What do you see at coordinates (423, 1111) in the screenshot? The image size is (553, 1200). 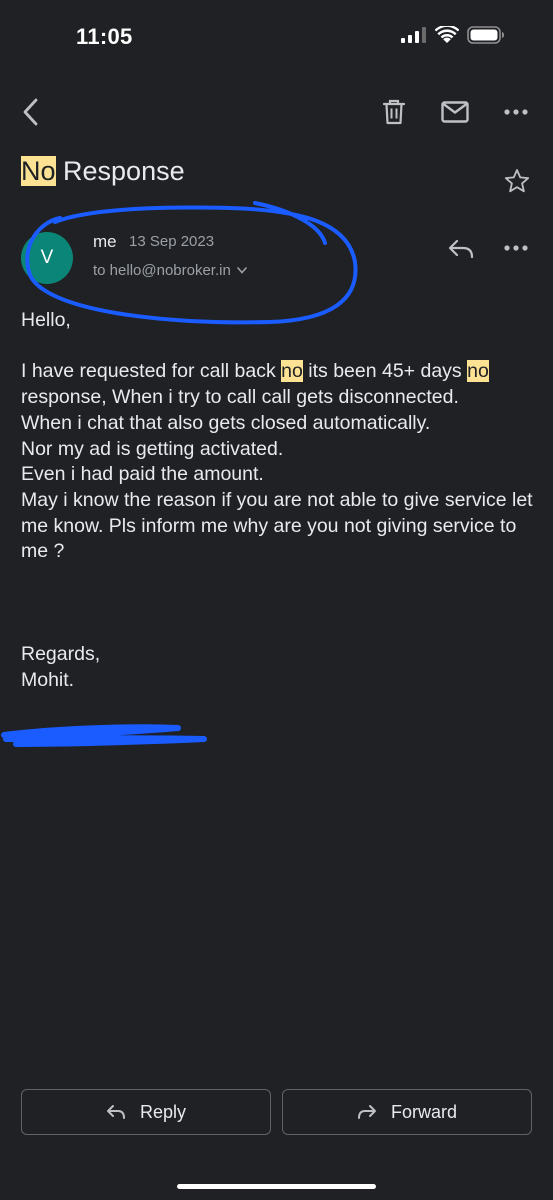 I see `forward-label: Forward` at bounding box center [423, 1111].